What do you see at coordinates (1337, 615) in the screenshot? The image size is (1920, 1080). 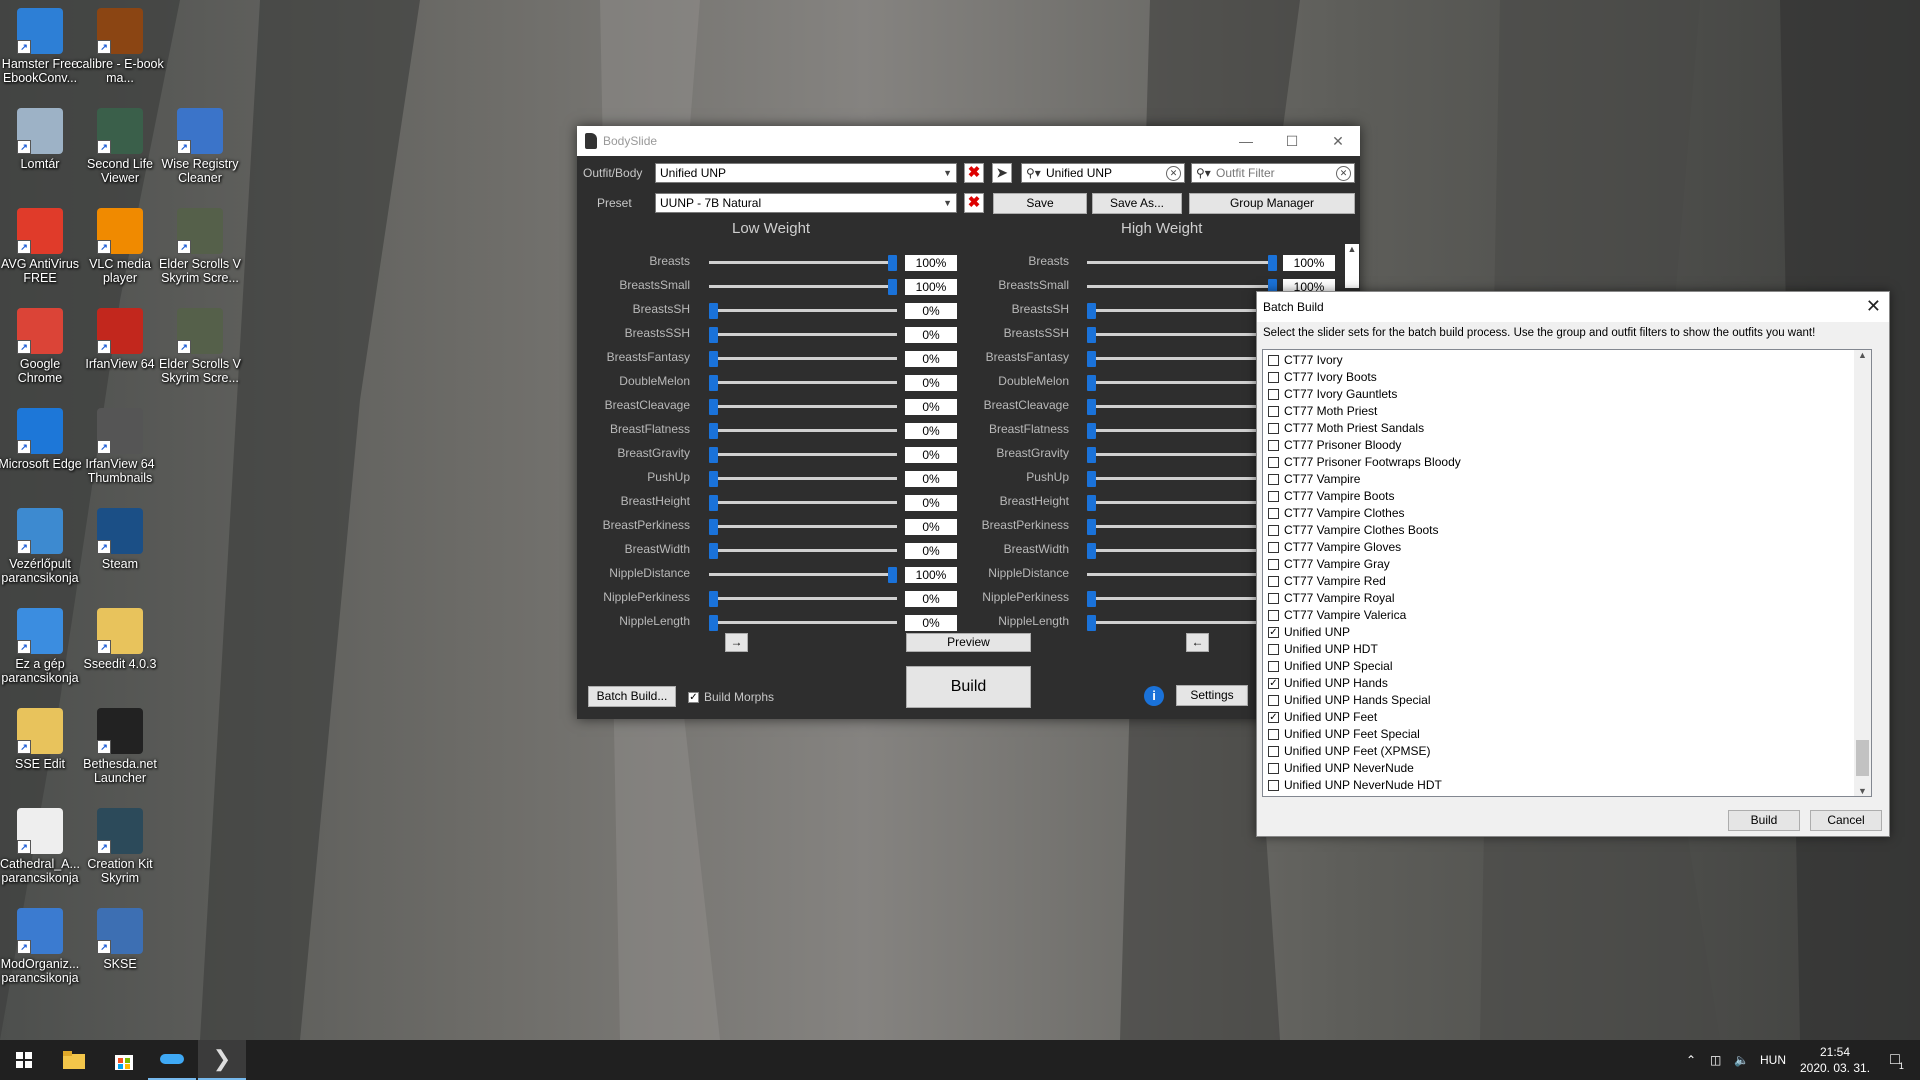 I see `outfit-list-item: CT77 Vampire Valerica` at bounding box center [1337, 615].